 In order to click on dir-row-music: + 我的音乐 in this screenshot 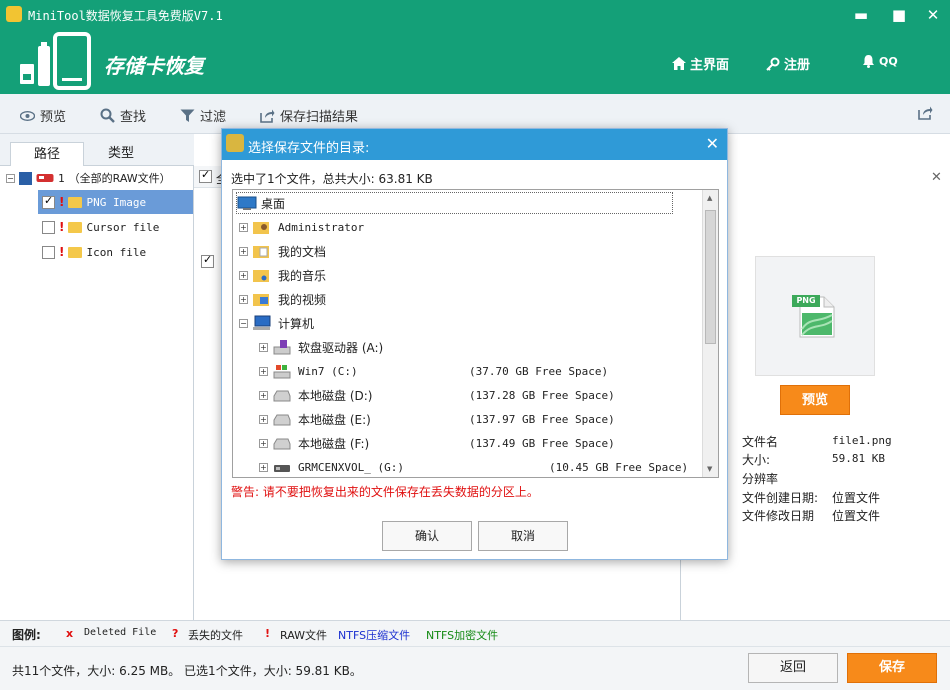, I will do `click(459, 275)`.